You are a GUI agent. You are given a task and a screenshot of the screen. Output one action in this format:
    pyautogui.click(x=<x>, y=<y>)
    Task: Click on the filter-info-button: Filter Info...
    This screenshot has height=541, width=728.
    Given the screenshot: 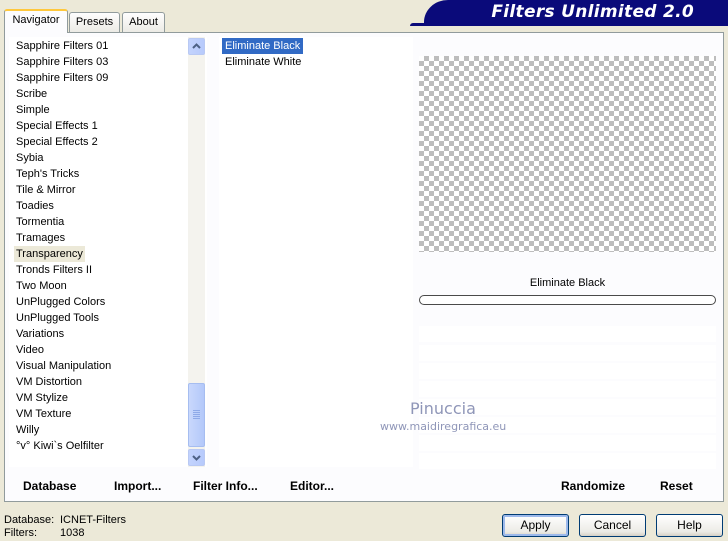 What is the action you would take?
    pyautogui.click(x=225, y=486)
    